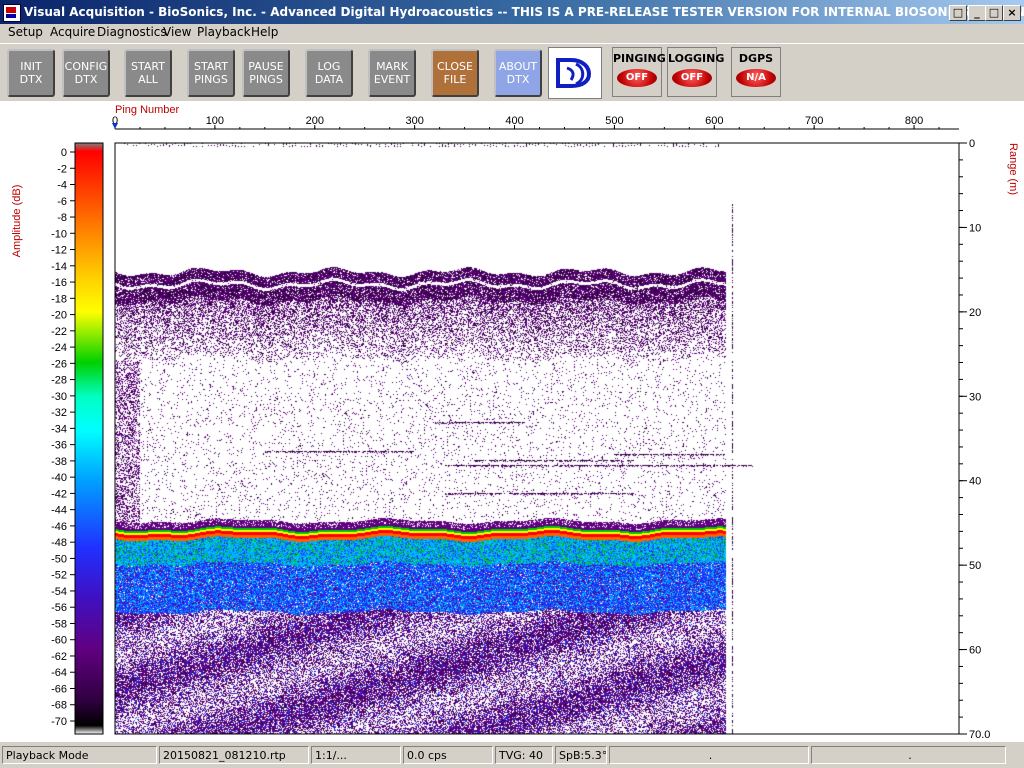 The image size is (1024, 768). What do you see at coordinates (59, 348) in the screenshot?
I see `colorbar-tick-label: -24` at bounding box center [59, 348].